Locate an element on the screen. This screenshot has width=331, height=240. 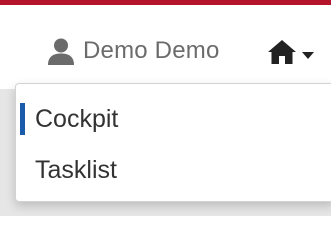
caret-down-icon is located at coordinates (308, 53).